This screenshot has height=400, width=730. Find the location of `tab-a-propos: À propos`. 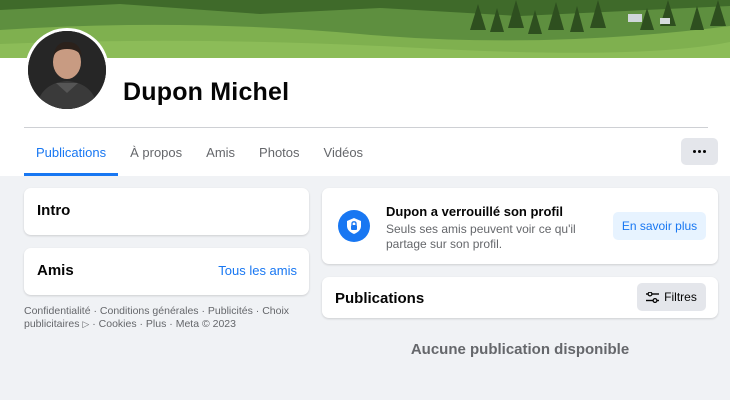

tab-a-propos: À propos is located at coordinates (156, 152).